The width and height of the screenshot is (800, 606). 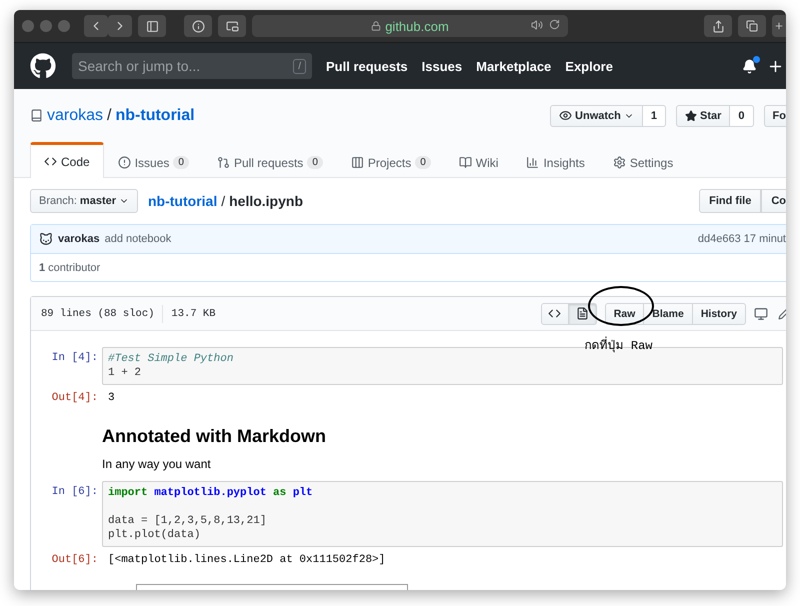 What do you see at coordinates (565, 115) in the screenshot?
I see `eye-icon` at bounding box center [565, 115].